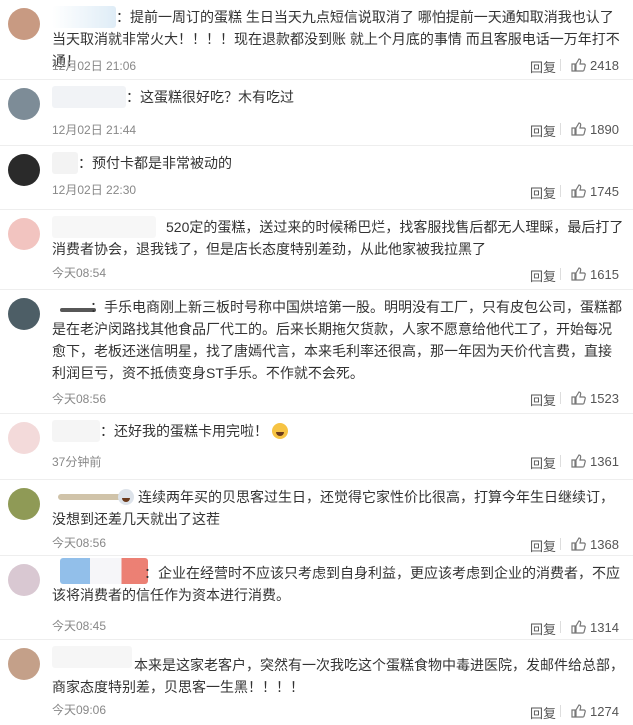  I want to click on like-count: 2418, so click(604, 65).